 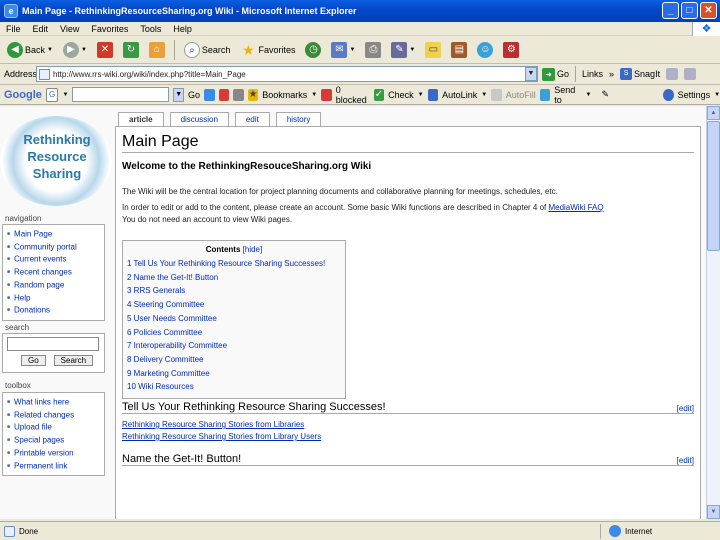 I want to click on bookmarks-button: Bookmarks, so click(x=284, y=95).